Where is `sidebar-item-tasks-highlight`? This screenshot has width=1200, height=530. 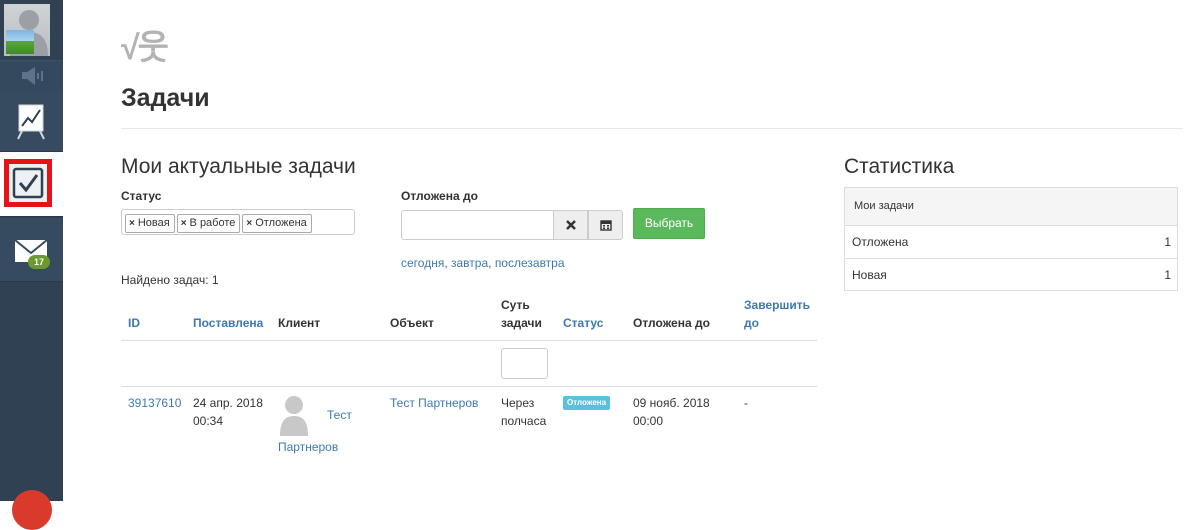 sidebar-item-tasks-highlight is located at coordinates (28, 183).